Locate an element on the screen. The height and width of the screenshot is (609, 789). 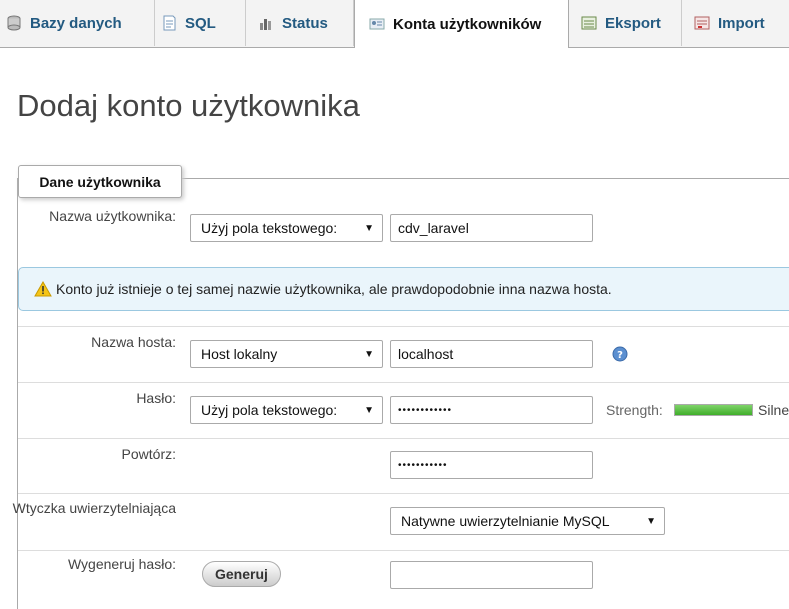
tab-sql: SQL is located at coordinates (200, 23).